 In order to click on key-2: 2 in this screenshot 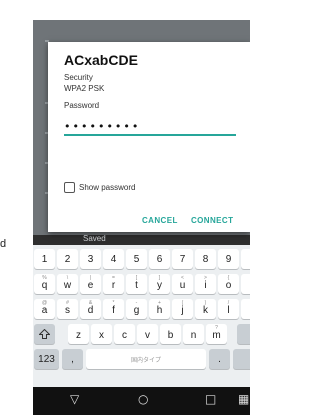, I will do `click(67, 259)`.